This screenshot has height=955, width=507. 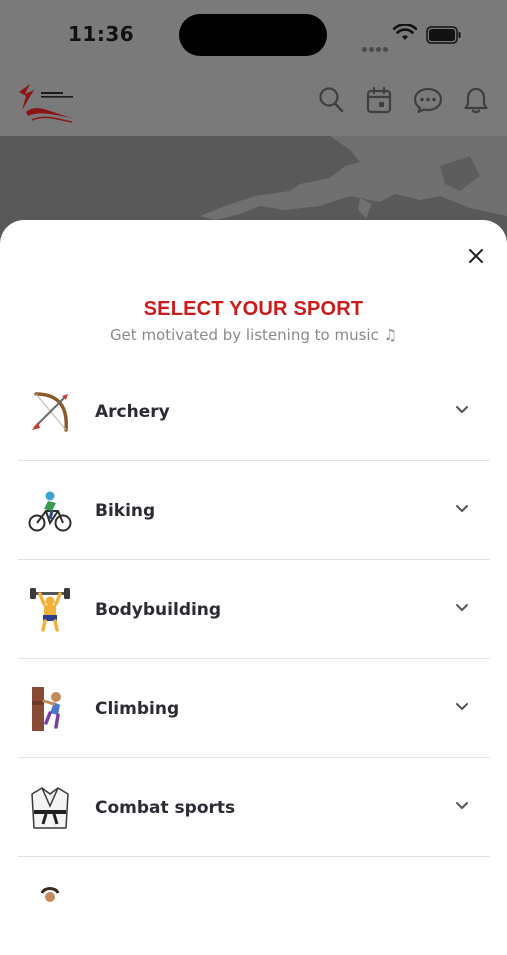 What do you see at coordinates (253, 309) in the screenshot?
I see `sheet-title: SELECT YOUR SPORT` at bounding box center [253, 309].